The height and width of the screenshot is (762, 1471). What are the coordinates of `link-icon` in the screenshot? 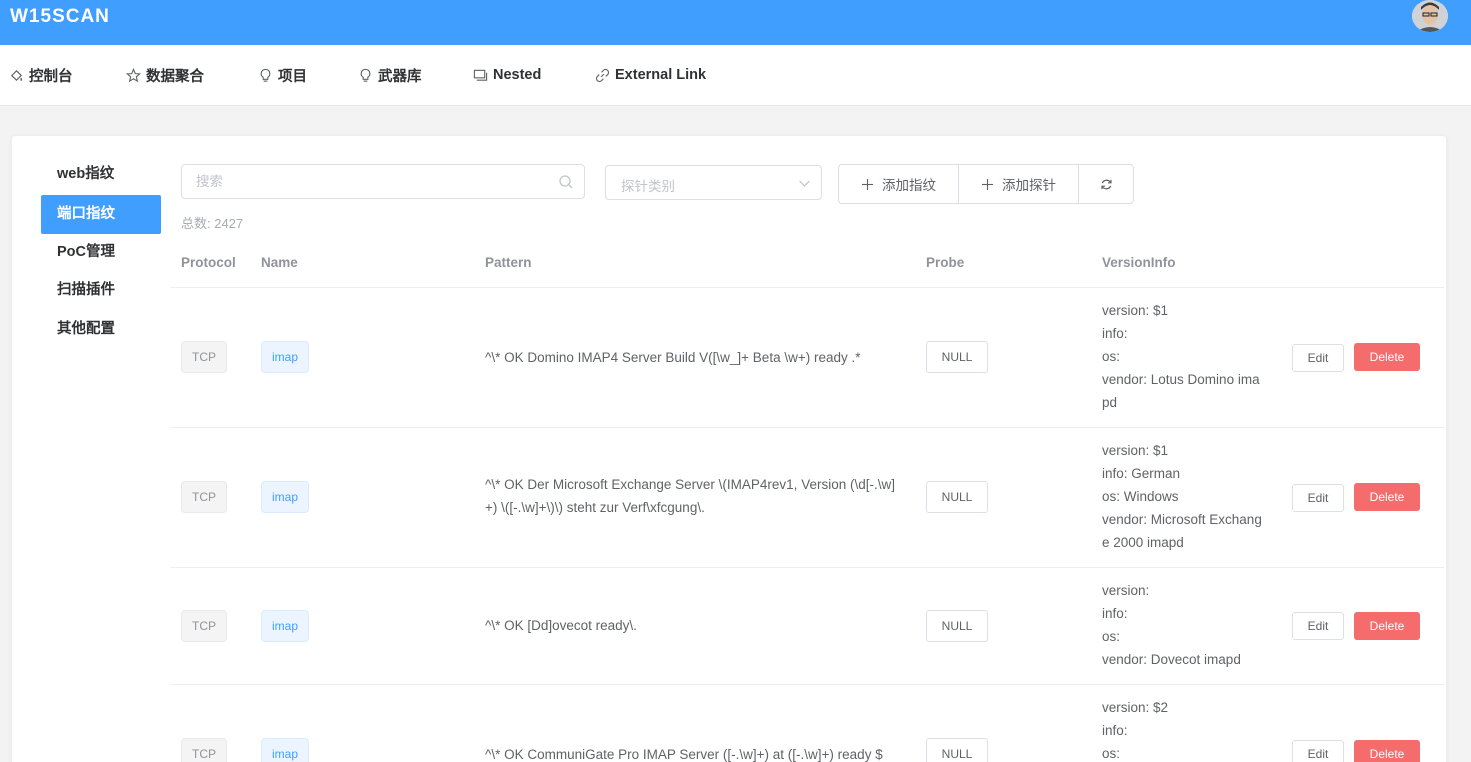 It's located at (602, 75).